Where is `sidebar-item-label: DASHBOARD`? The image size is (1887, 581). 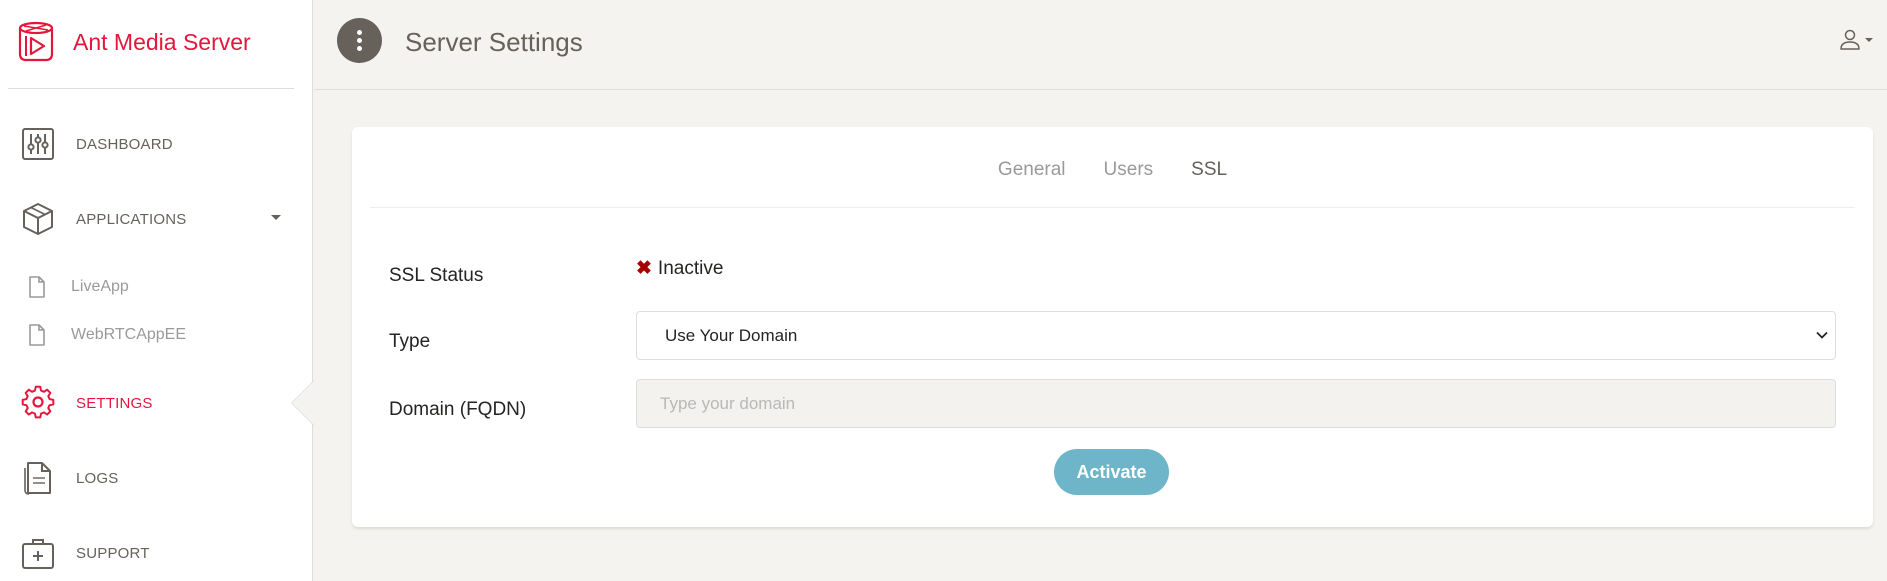 sidebar-item-label: DASHBOARD is located at coordinates (124, 144).